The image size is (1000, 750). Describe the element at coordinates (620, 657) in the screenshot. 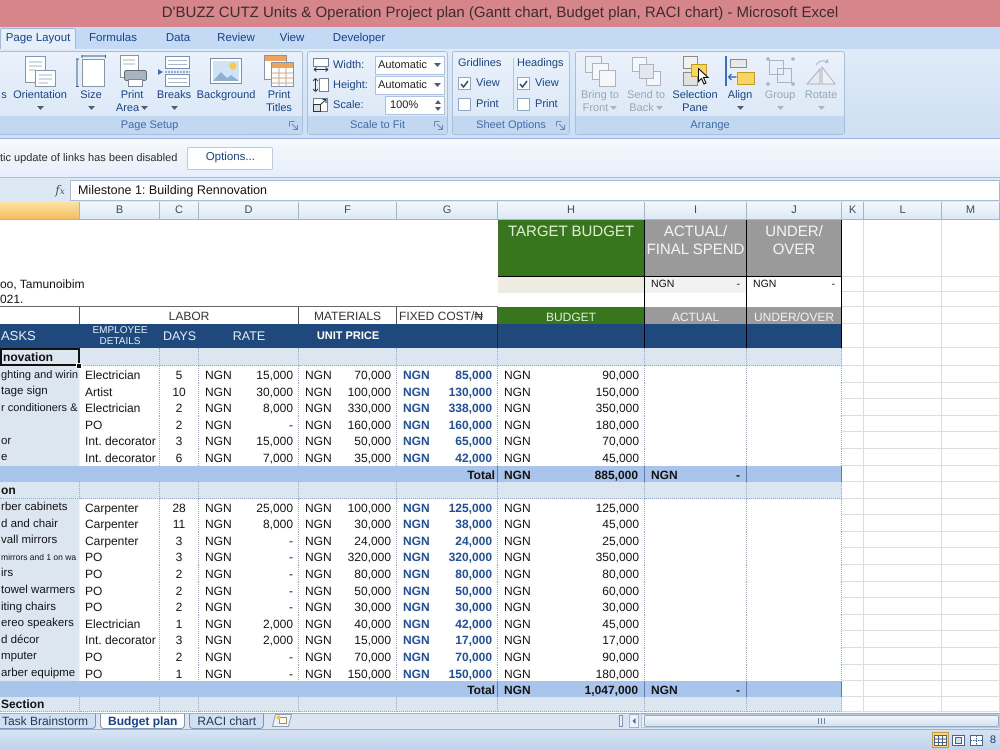

I see `budget-value: 90,000` at that location.